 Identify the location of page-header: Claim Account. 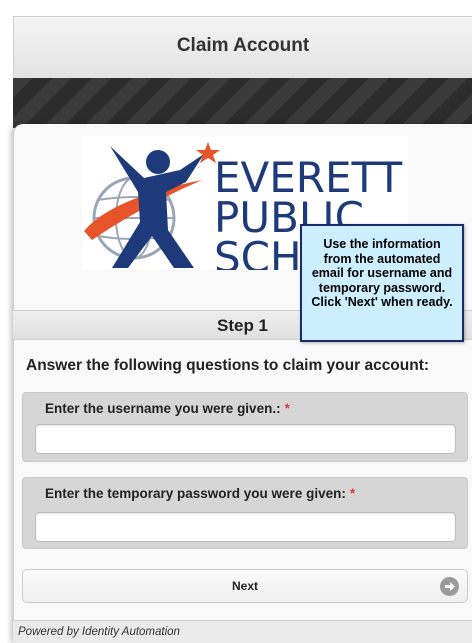
(242, 47).